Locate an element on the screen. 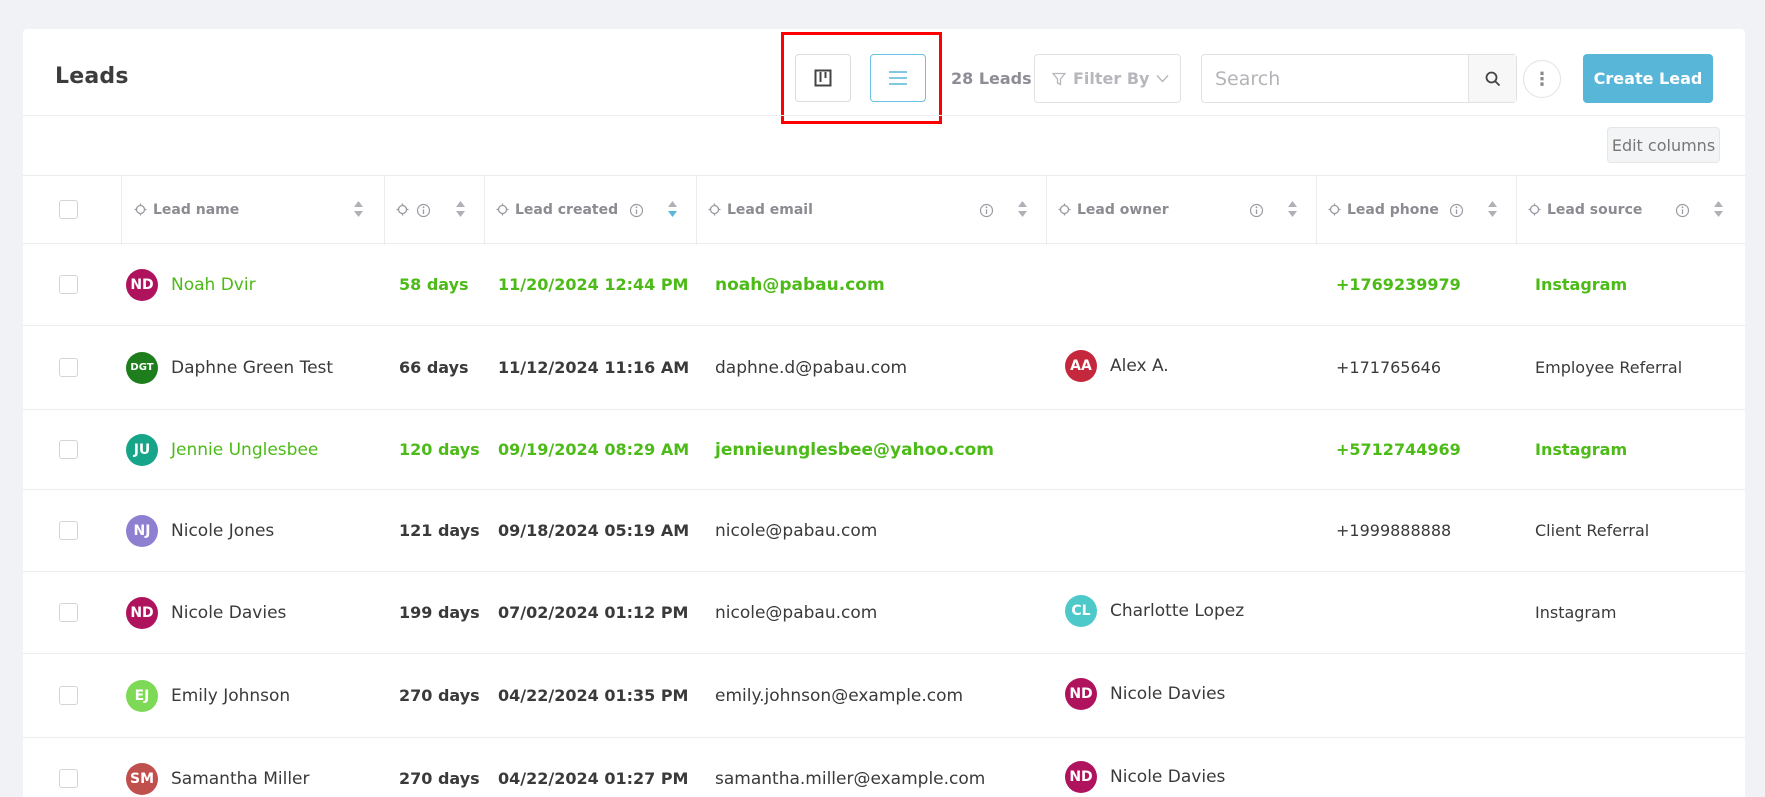  lead-name-link: Nicole Davies is located at coordinates (228, 613).